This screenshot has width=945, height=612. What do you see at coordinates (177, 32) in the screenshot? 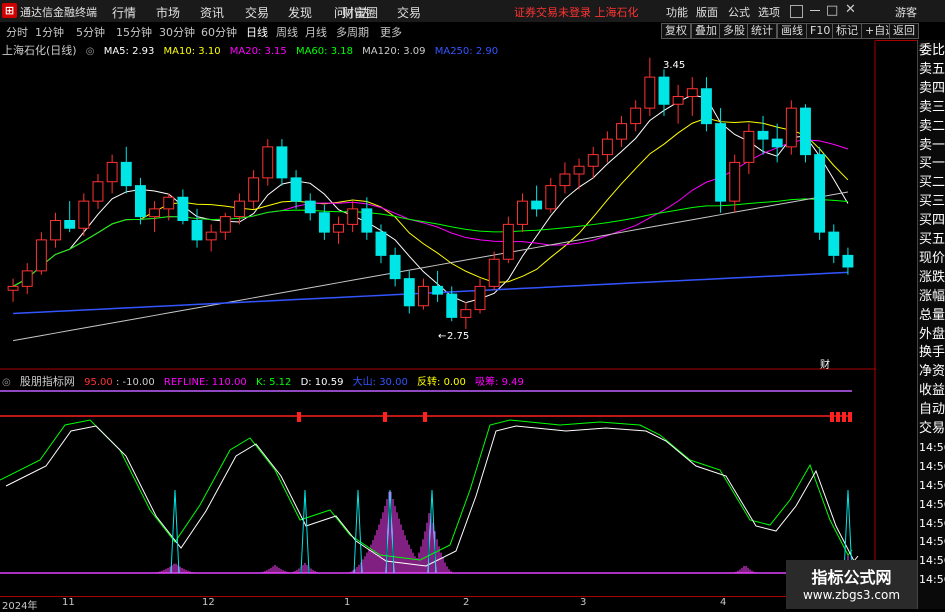
I see `period-30min: 30分钟` at bounding box center [177, 32].